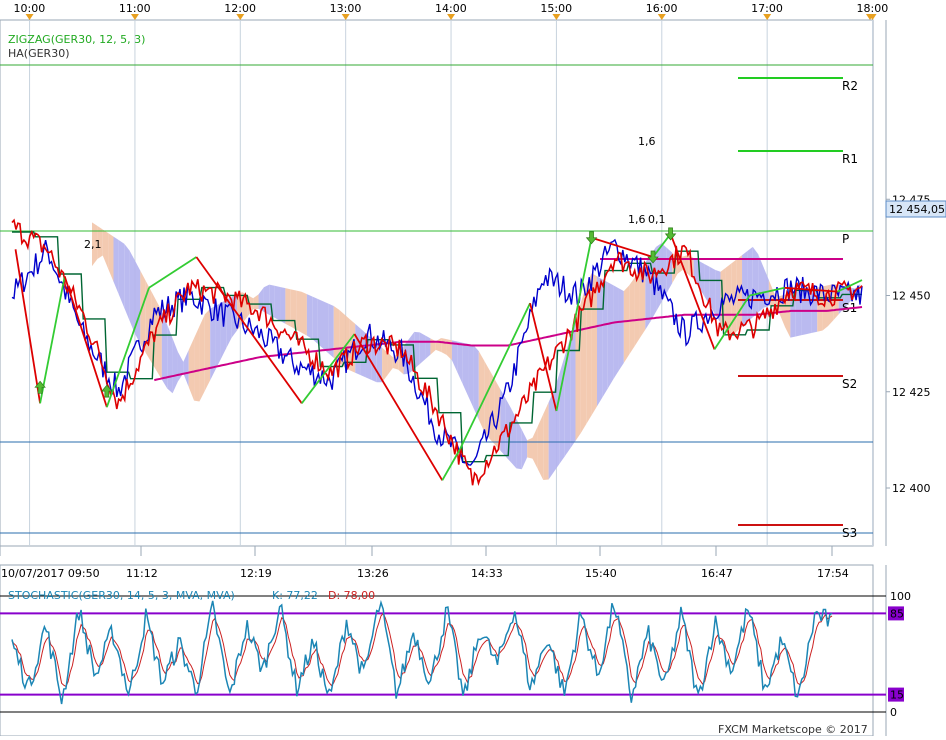 The height and width of the screenshot is (740, 946). I want to click on watermark-text: FXCM Marketscope © 2017, so click(793, 729).